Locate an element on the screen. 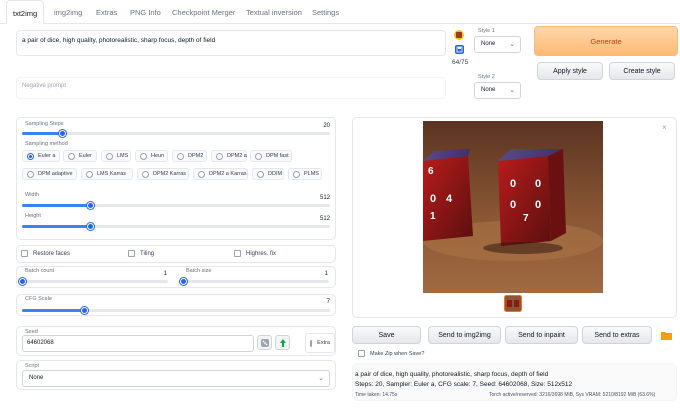 This screenshot has height=409, width=680. apply-style-button: Apply style is located at coordinates (570, 71).